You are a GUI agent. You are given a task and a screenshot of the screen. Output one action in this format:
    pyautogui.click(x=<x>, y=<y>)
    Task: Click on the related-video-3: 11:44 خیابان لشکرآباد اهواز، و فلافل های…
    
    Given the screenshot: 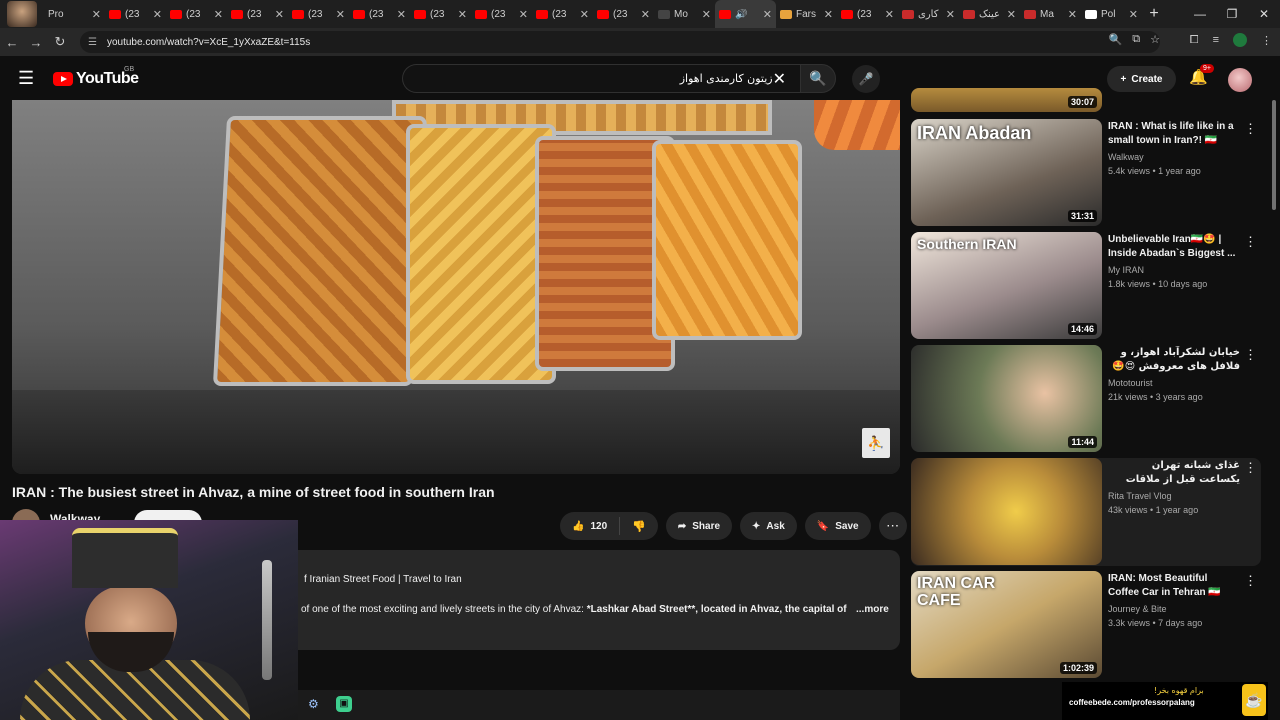 What is the action you would take?
    pyautogui.click(x=1086, y=399)
    